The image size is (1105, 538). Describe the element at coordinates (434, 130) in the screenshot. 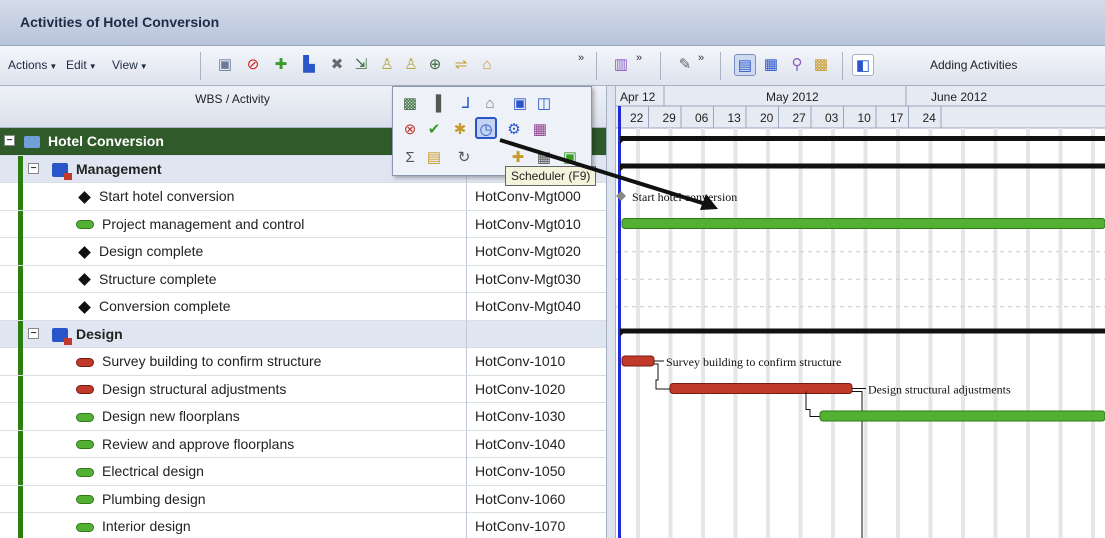

I see `level-icon: ✔` at that location.